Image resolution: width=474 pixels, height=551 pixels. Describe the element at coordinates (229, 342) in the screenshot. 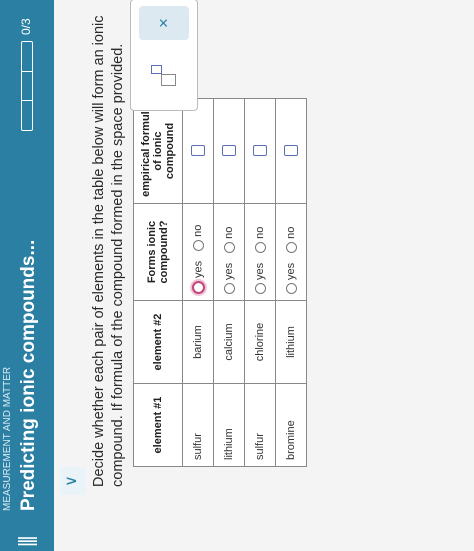

I see `element2-cell: calcium` at that location.